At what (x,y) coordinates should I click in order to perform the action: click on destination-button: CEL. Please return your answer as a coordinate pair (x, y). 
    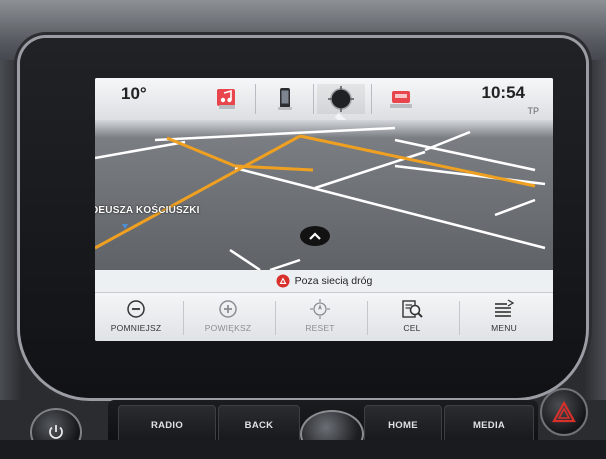
    Looking at the image, I should click on (412, 318).